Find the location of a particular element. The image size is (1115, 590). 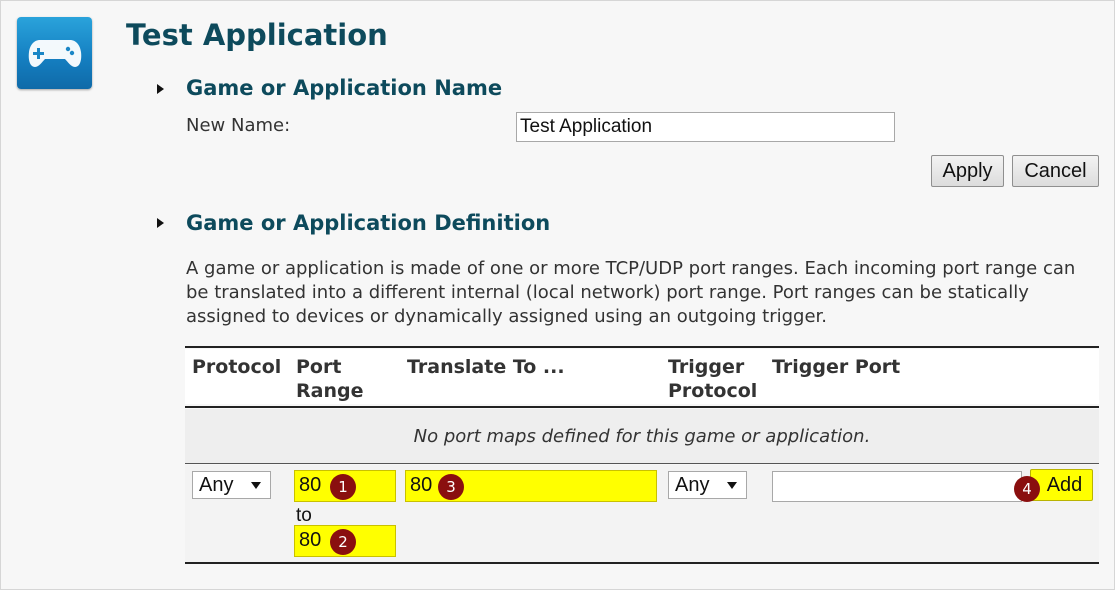

trigger-protocol-select-value: Any is located at coordinates (692, 485).